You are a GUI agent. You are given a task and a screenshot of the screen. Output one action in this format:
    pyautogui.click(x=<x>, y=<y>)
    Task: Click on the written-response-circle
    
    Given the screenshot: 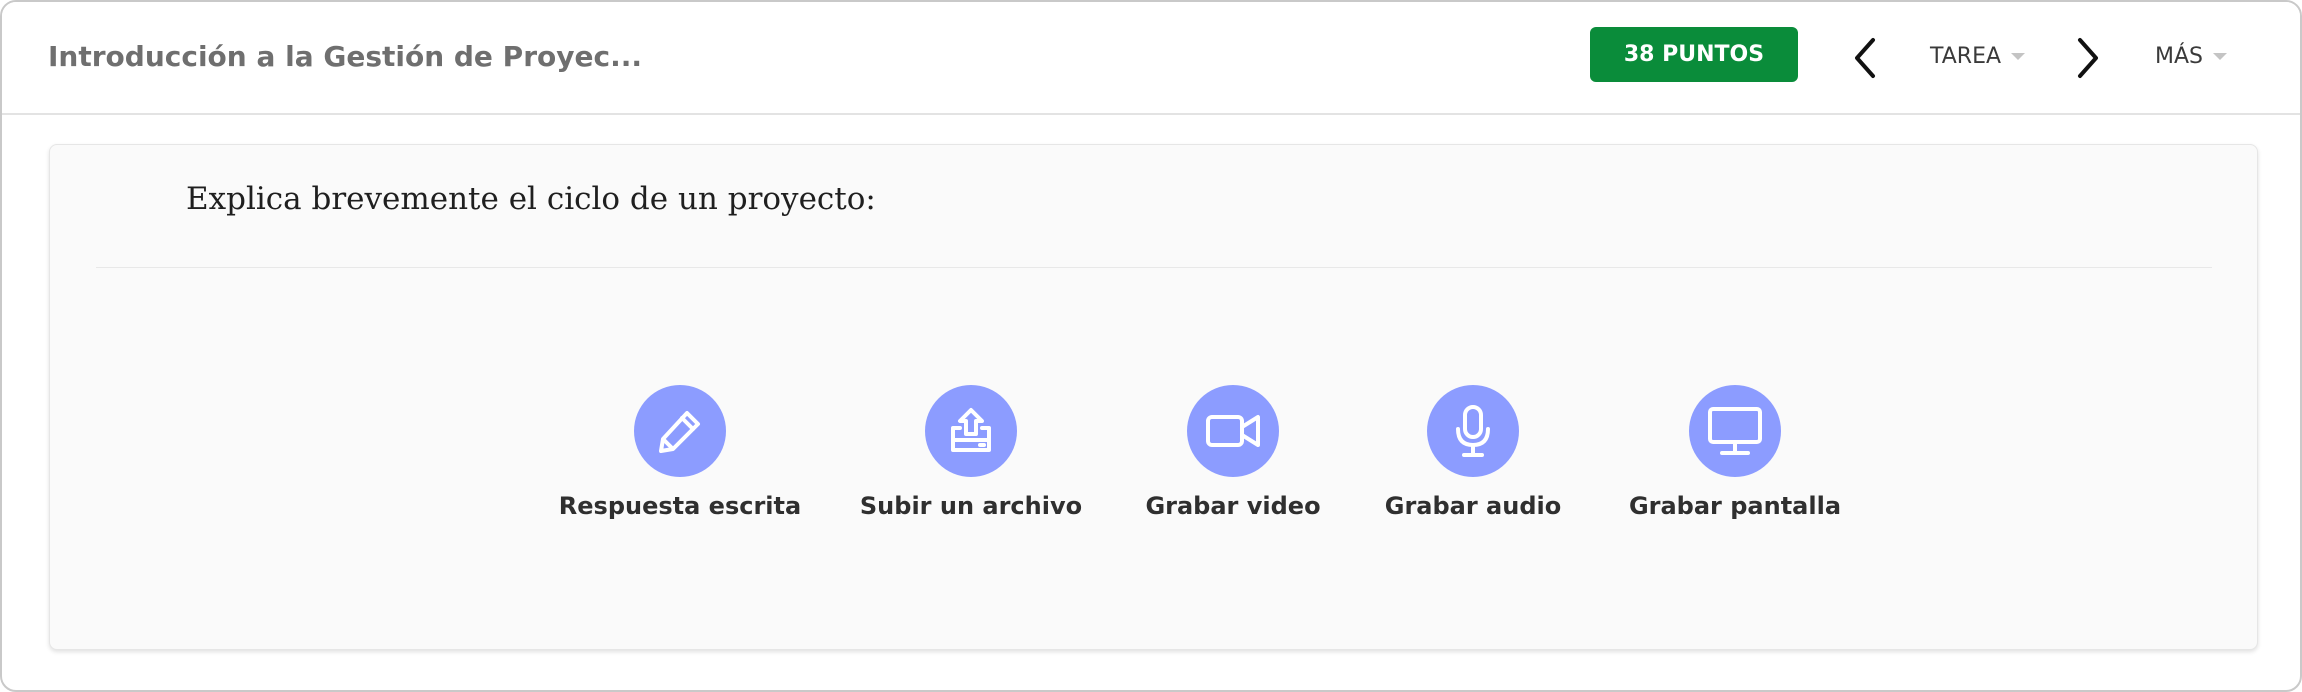 What is the action you would take?
    pyautogui.click(x=680, y=431)
    